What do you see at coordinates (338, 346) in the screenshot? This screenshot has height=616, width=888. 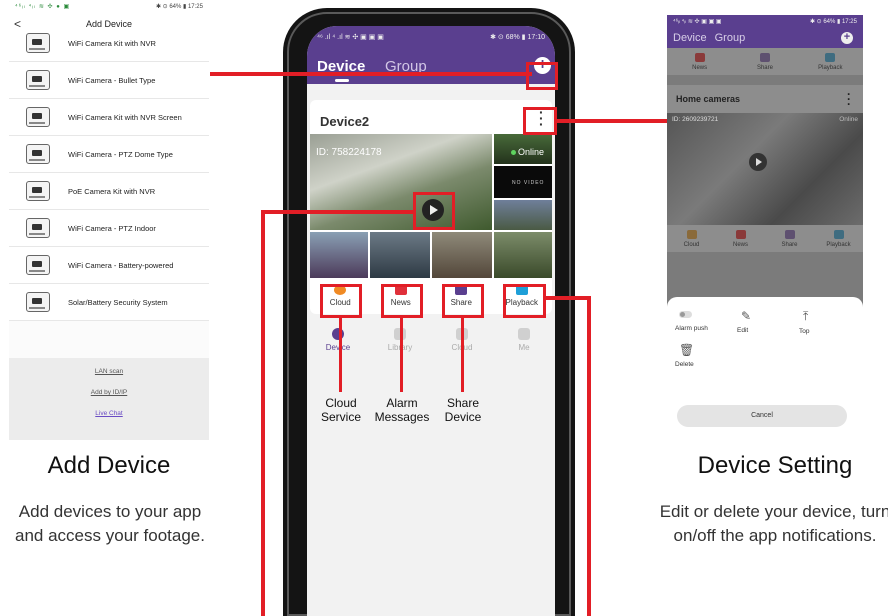 I see `nav-device: Device` at bounding box center [338, 346].